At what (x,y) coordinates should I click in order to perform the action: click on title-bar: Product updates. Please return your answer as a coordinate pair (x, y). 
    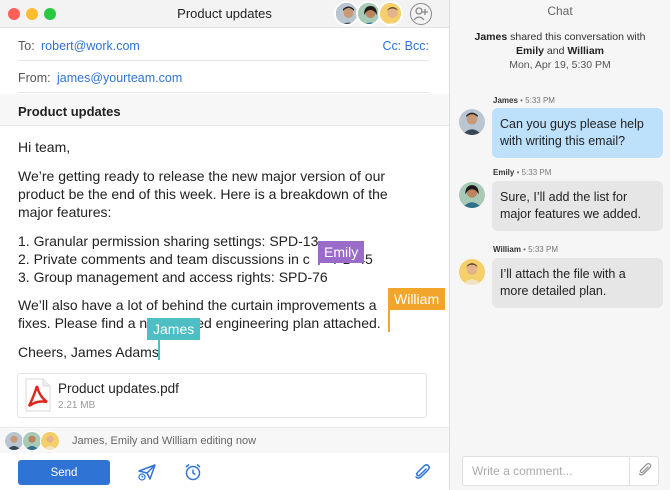
    Looking at the image, I should click on (224, 14).